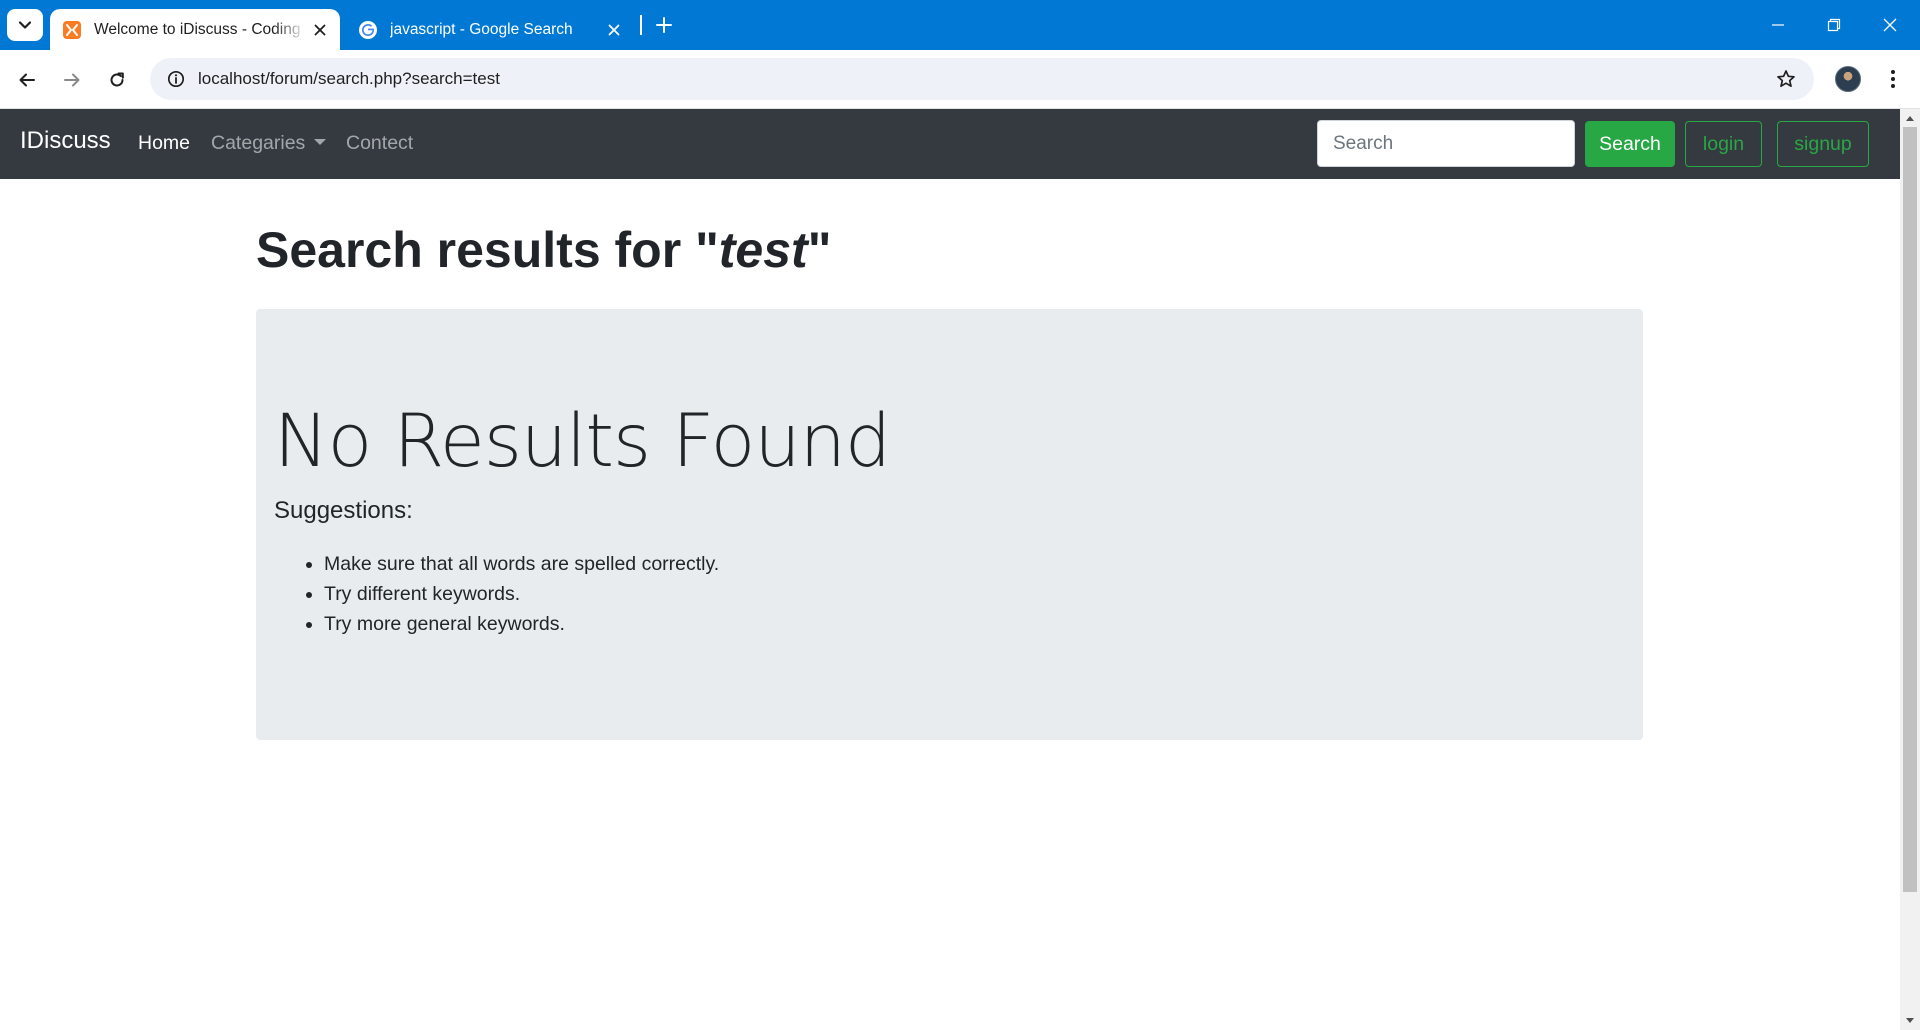  I want to click on arrow-right-icon, so click(72, 80).